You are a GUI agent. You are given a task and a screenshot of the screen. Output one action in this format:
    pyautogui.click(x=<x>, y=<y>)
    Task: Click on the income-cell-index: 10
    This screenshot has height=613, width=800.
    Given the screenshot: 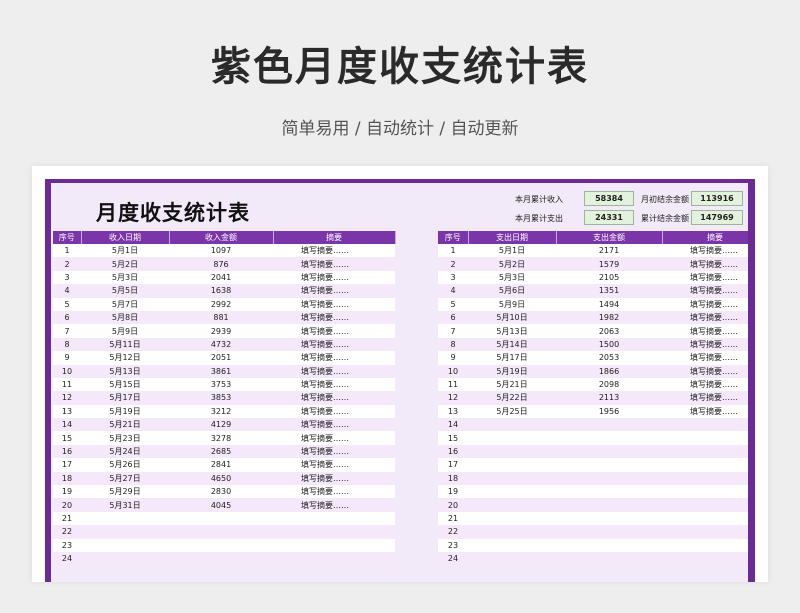 What is the action you would take?
    pyautogui.click(x=67, y=371)
    